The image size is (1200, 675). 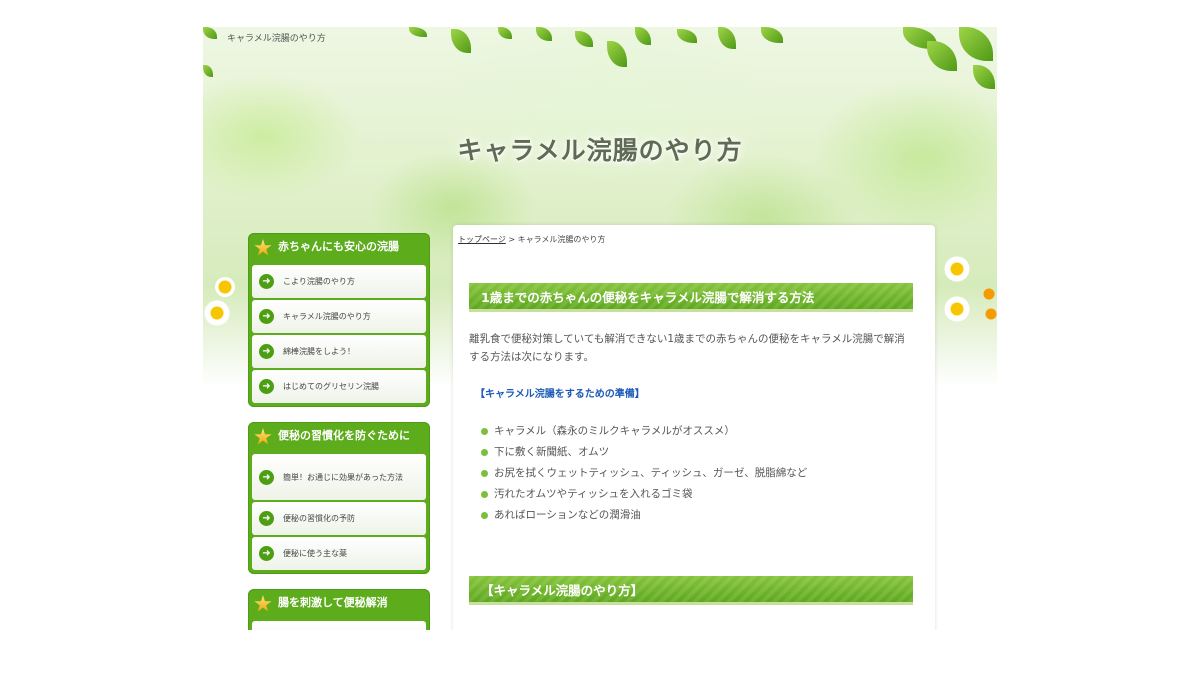 What do you see at coordinates (593, 494) in the screenshot?
I see `list-item-text: 汚れたオムツやティッシュを入れるゴミ袋` at bounding box center [593, 494].